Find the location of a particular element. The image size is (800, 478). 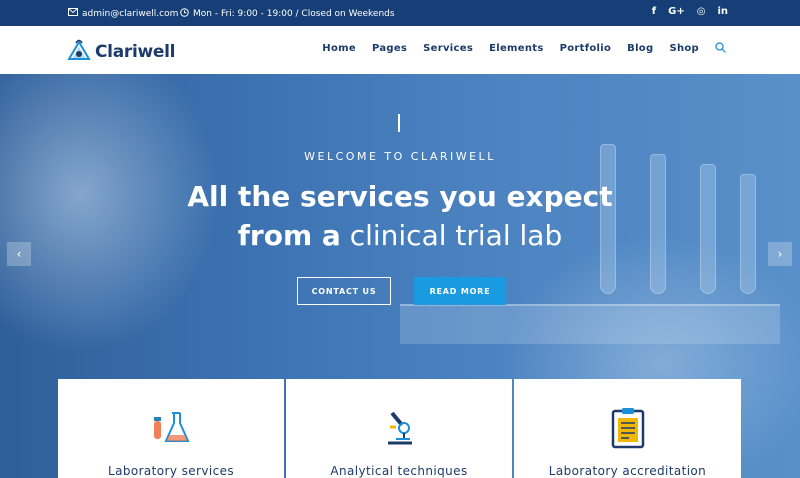

hero-title-light: clinical trial lab is located at coordinates (456, 235).